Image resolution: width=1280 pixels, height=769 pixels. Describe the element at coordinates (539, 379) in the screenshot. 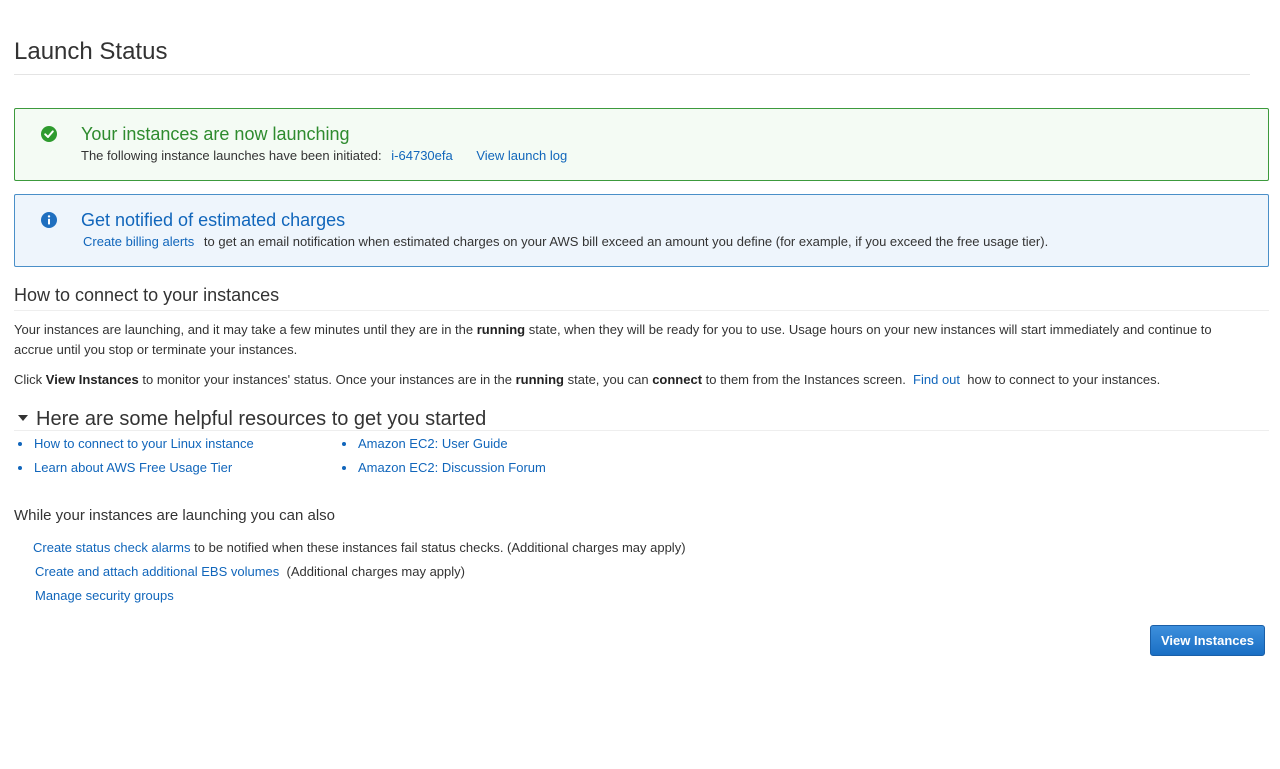

I see `connect-p2-running: running` at that location.